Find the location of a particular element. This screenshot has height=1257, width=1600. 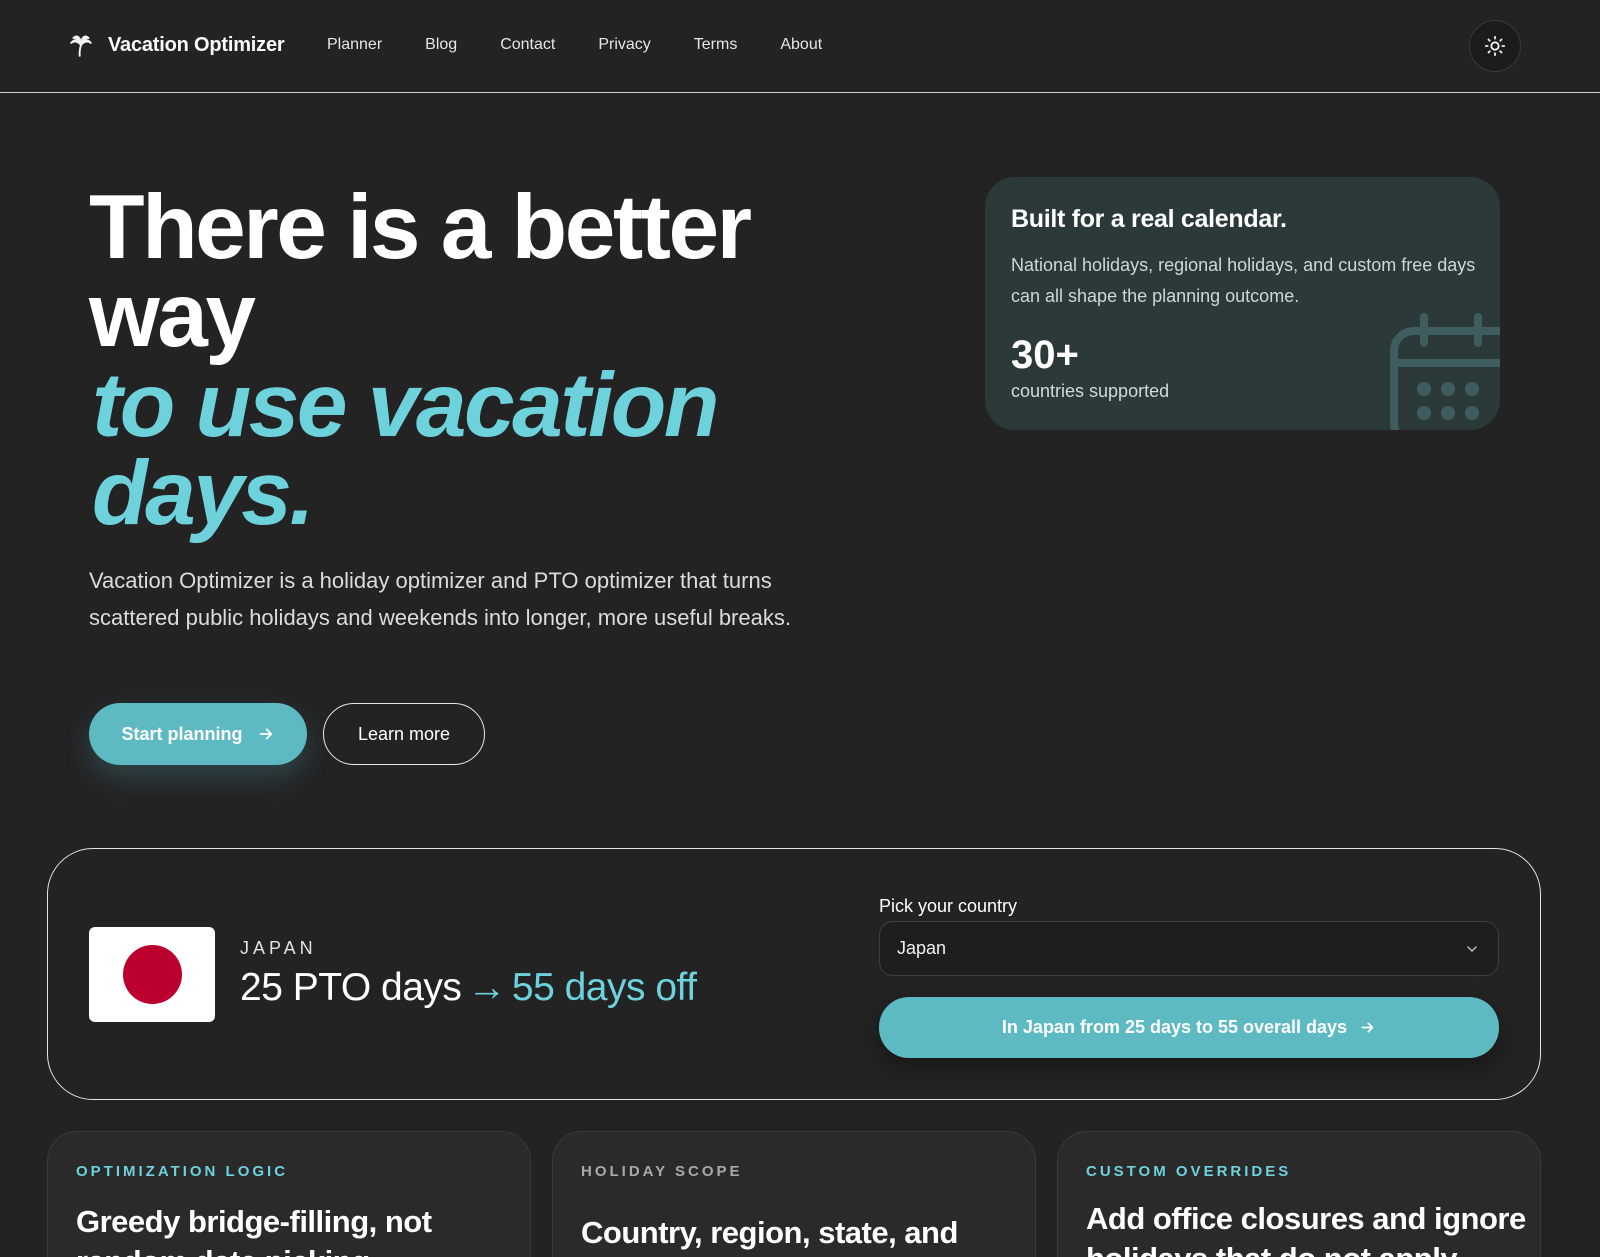

nav-link-about: About is located at coordinates (801, 45).